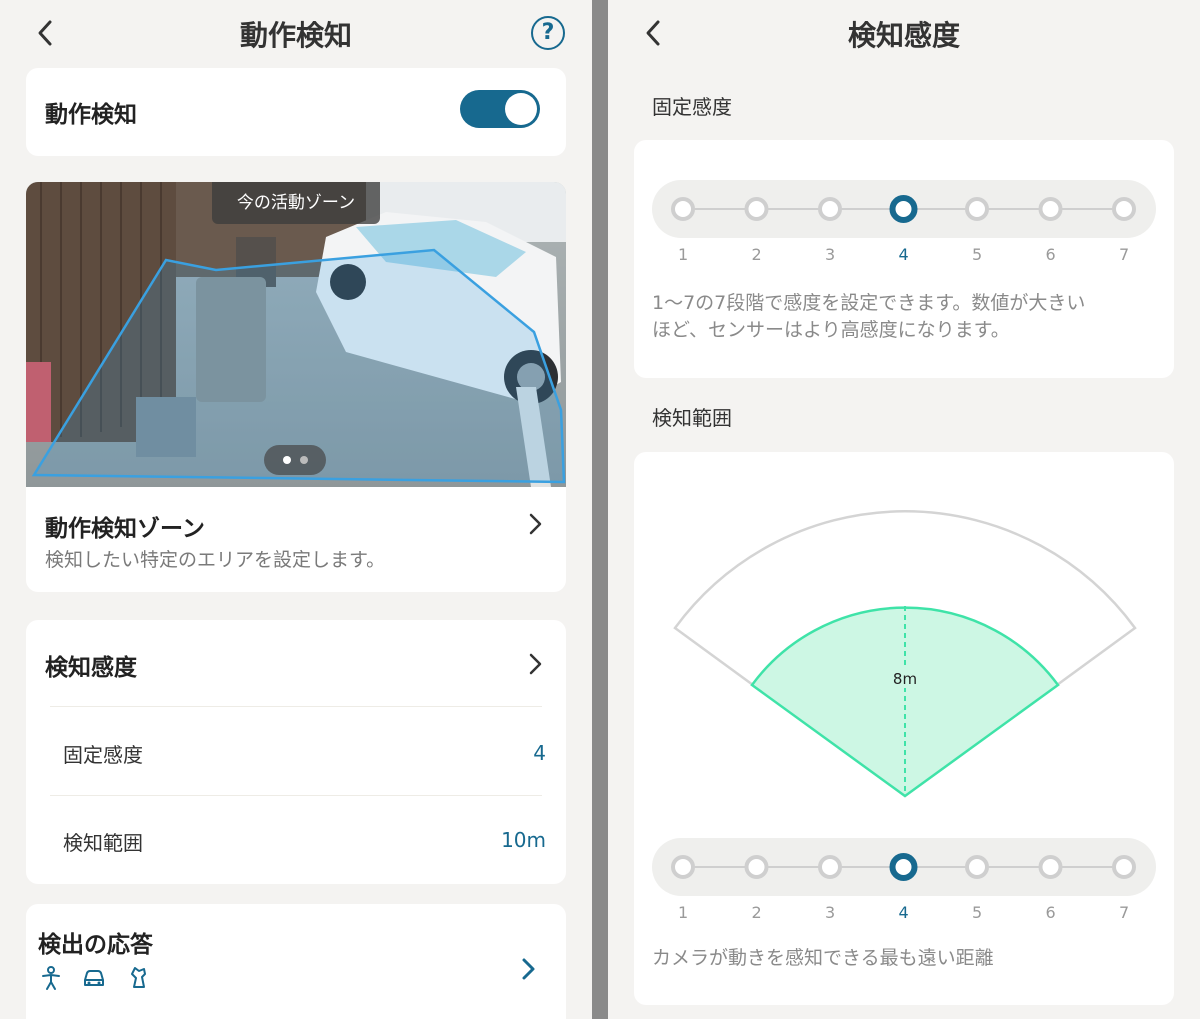 The width and height of the screenshot is (1200, 1019). I want to click on carousel-dots, so click(295, 460).